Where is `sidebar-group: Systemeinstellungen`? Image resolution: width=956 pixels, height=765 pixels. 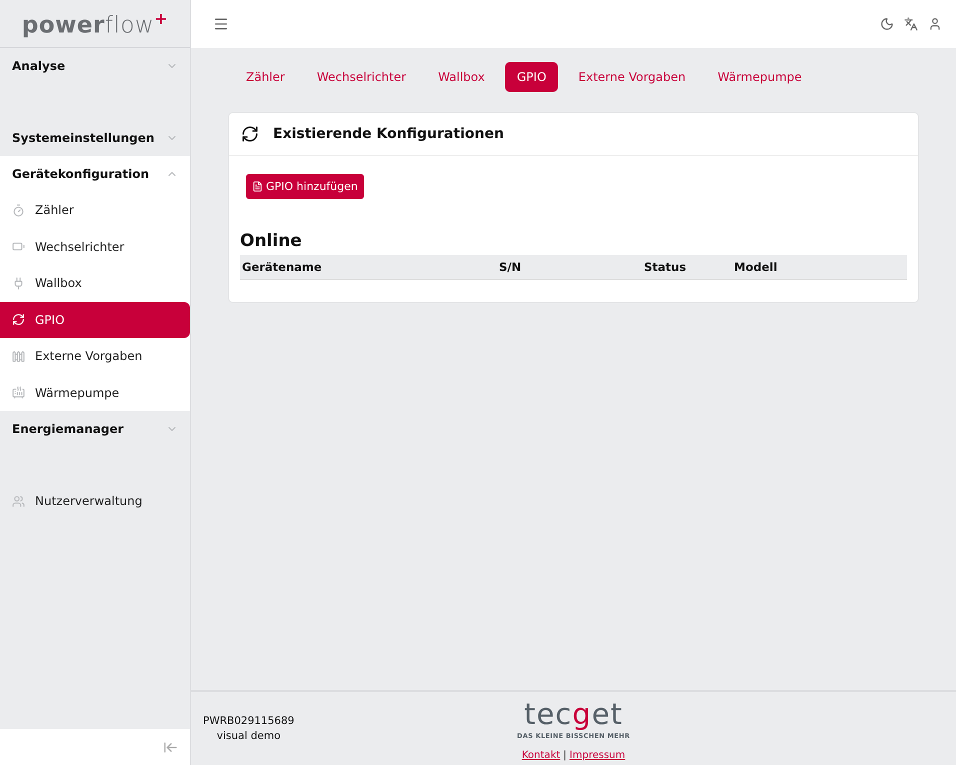
sidebar-group: Systemeinstellungen is located at coordinates (95, 138).